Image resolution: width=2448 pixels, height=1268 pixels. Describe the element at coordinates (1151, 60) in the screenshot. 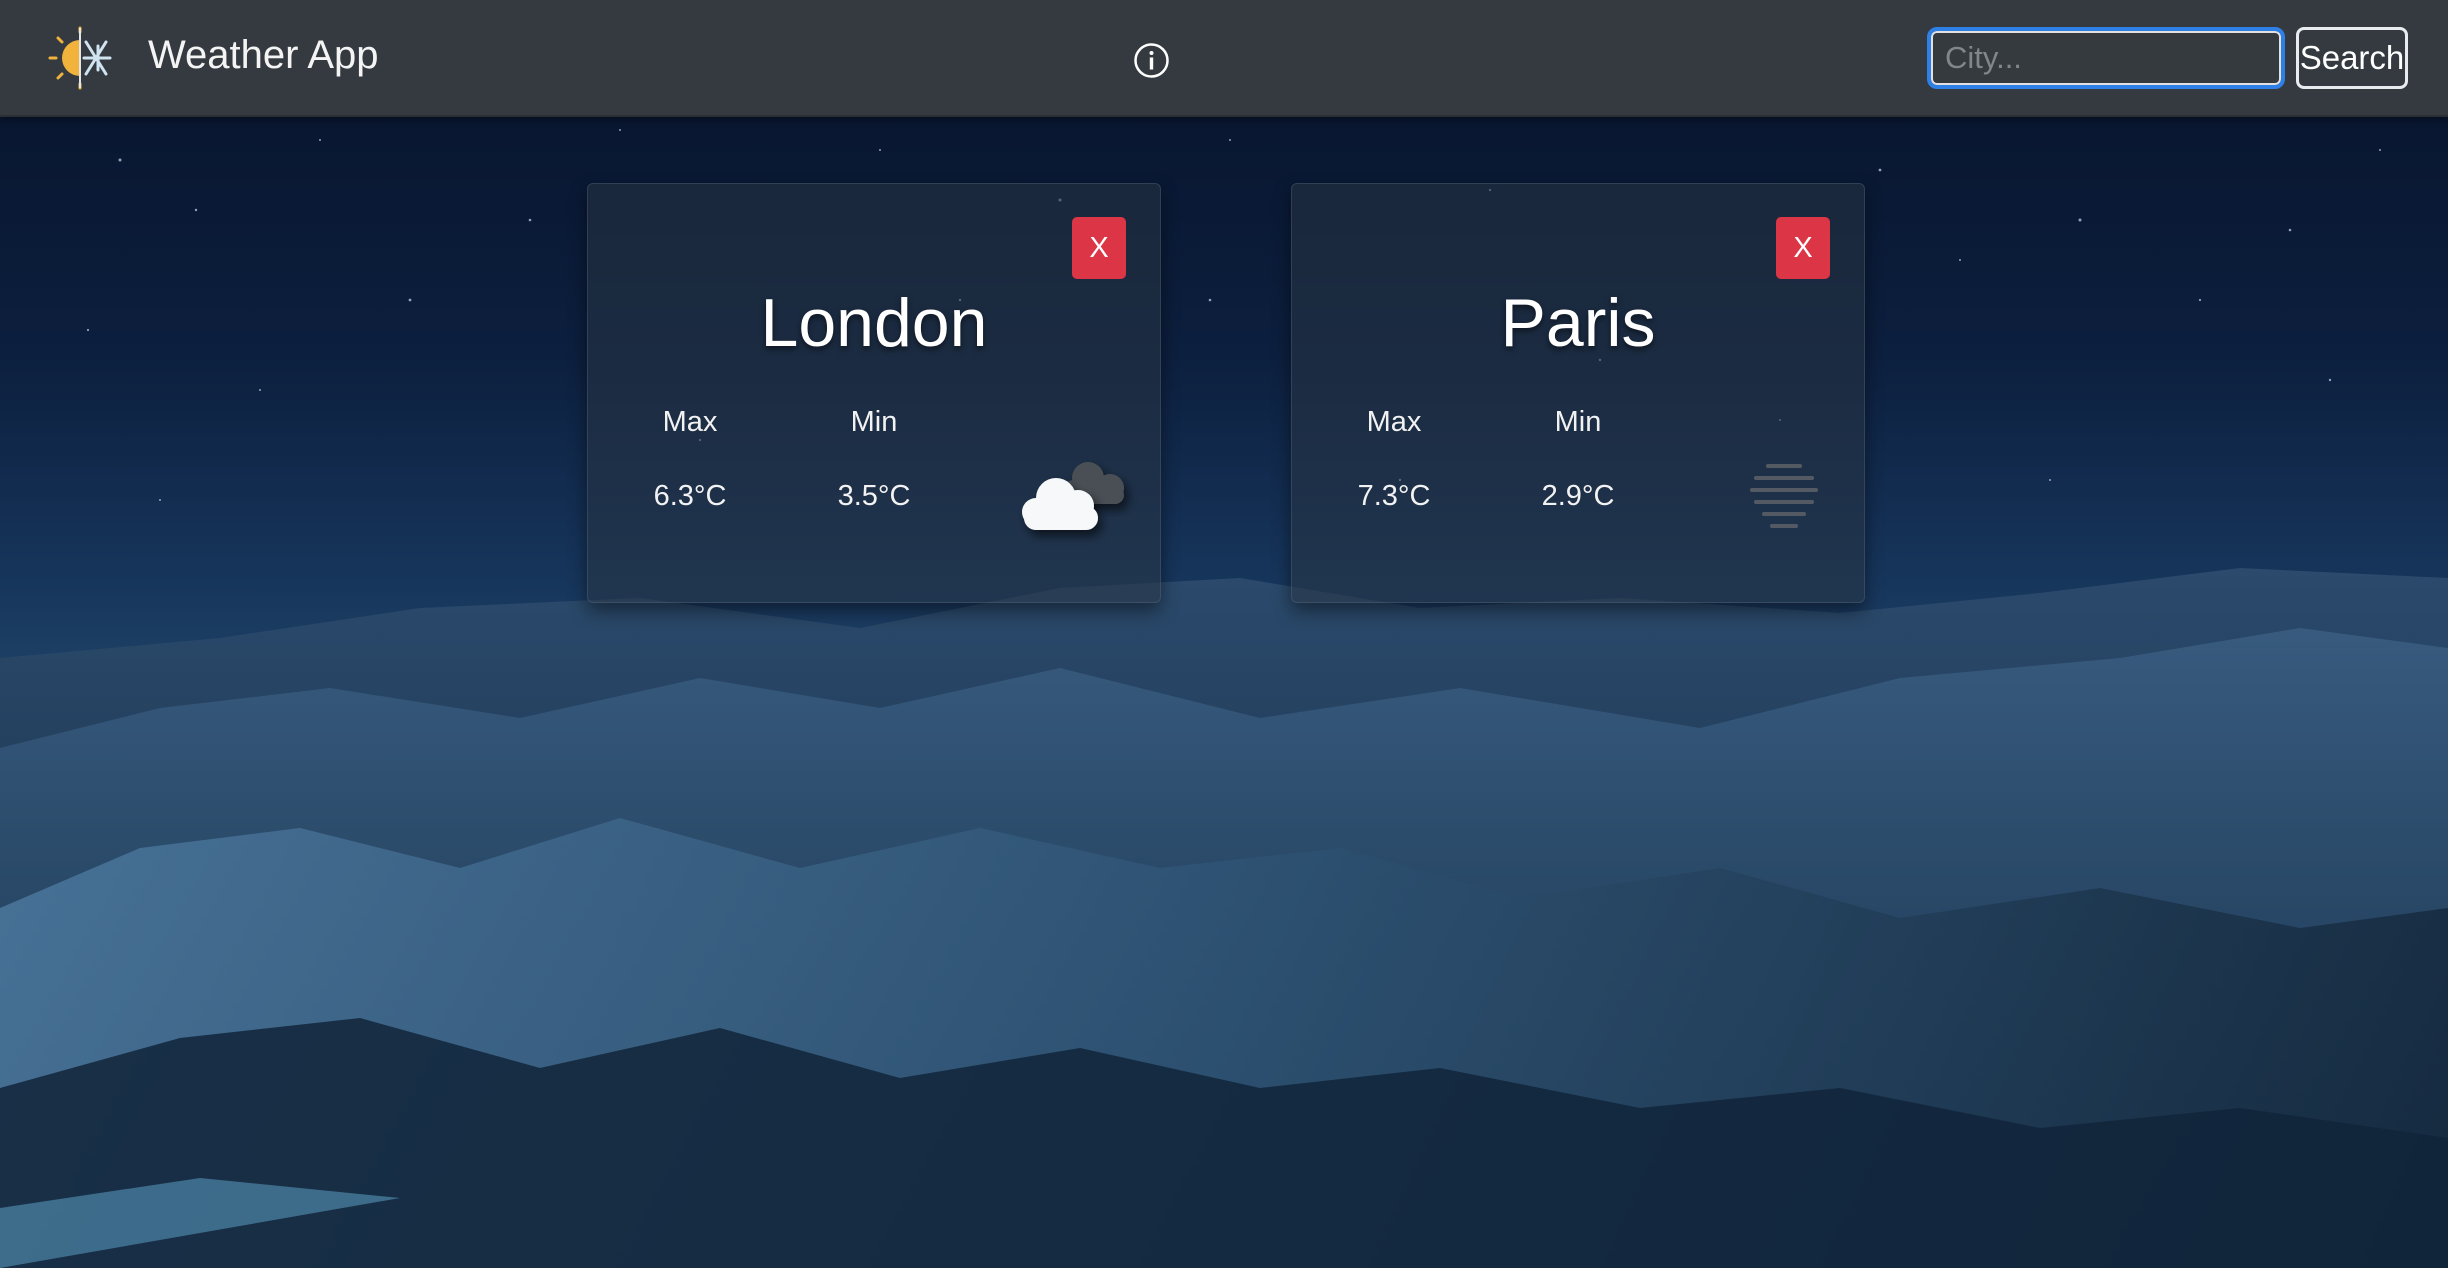

I see `info-icon` at that location.